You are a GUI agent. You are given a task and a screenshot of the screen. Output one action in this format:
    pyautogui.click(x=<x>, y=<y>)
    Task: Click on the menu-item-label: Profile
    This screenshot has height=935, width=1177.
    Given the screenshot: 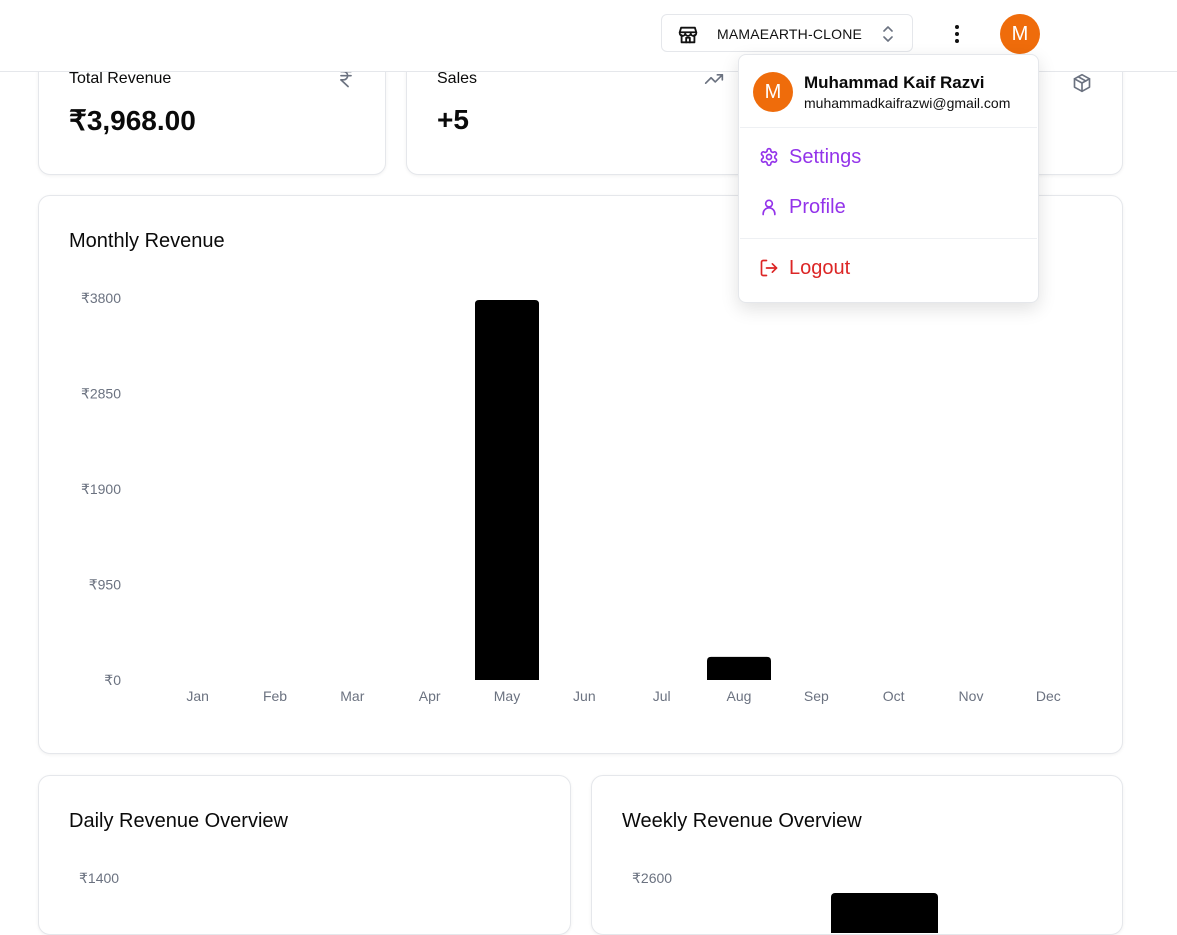 What is the action you would take?
    pyautogui.click(x=817, y=207)
    